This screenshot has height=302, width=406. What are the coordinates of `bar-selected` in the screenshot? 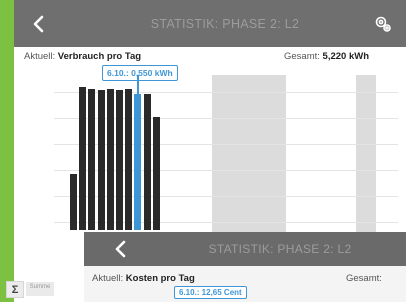 It's located at (138, 162).